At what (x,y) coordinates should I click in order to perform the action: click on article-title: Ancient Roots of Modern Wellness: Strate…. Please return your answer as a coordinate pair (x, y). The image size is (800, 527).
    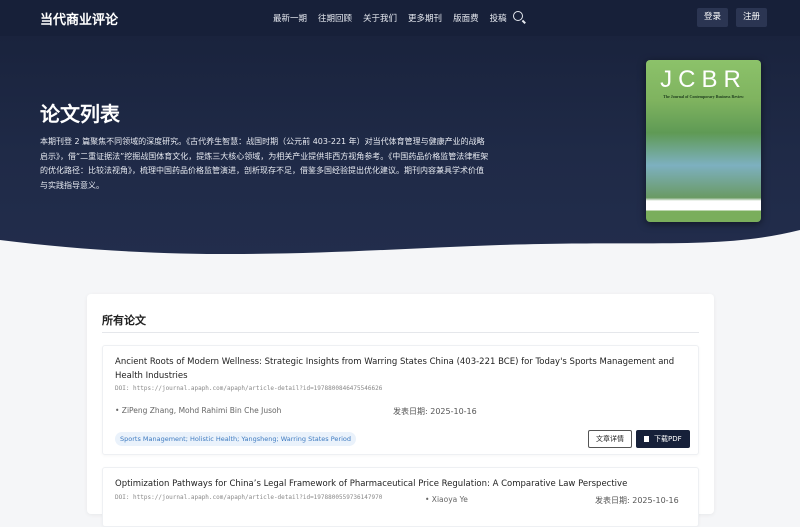
    Looking at the image, I should click on (400, 369).